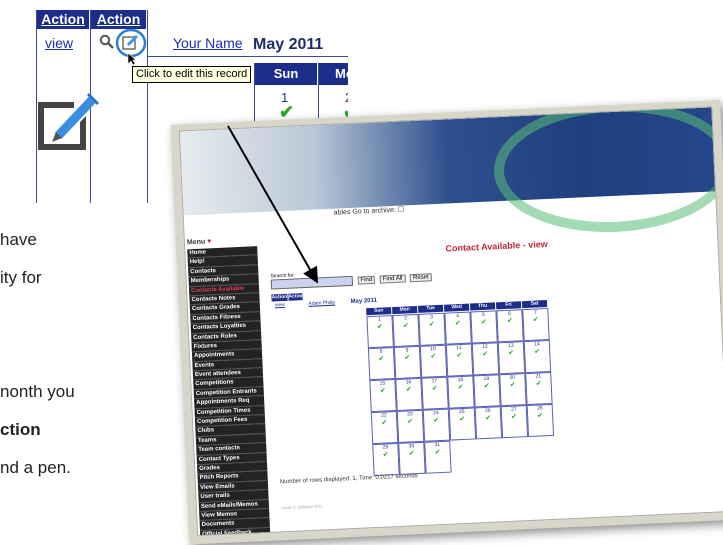 This screenshot has width=723, height=545. I want to click on pointer-arrow, so click(272, 204).